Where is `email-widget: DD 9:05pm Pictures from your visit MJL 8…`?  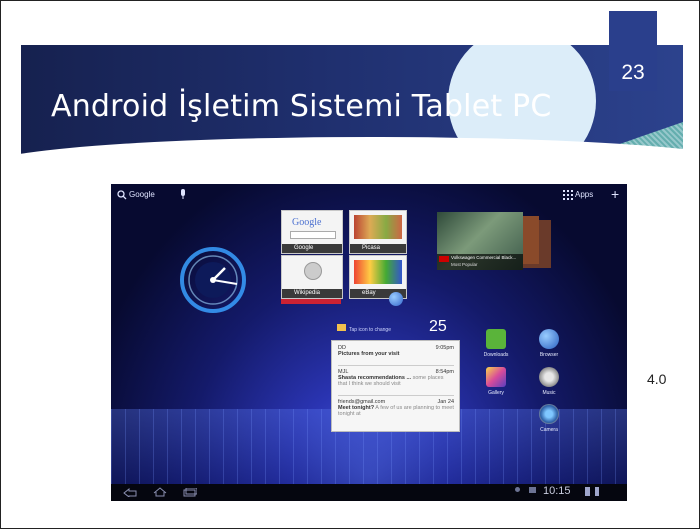 email-widget: DD 9:05pm Pictures from your visit MJL 8… is located at coordinates (395, 386).